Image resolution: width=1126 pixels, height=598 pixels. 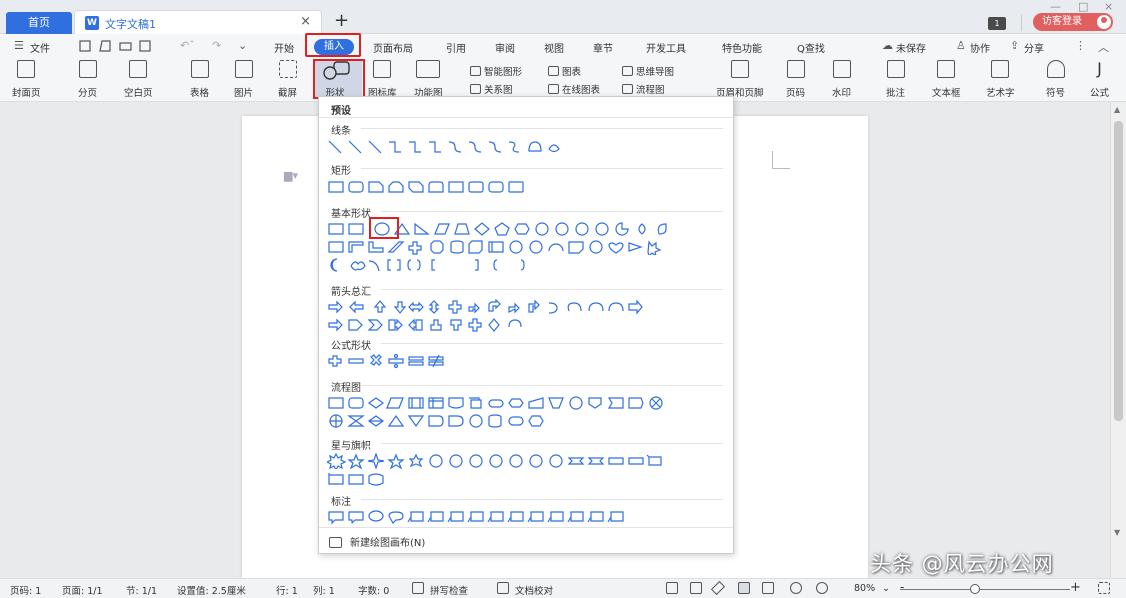 What do you see at coordinates (287, 79) in the screenshot?
I see `screenshot-button: 截屏` at bounding box center [287, 79].